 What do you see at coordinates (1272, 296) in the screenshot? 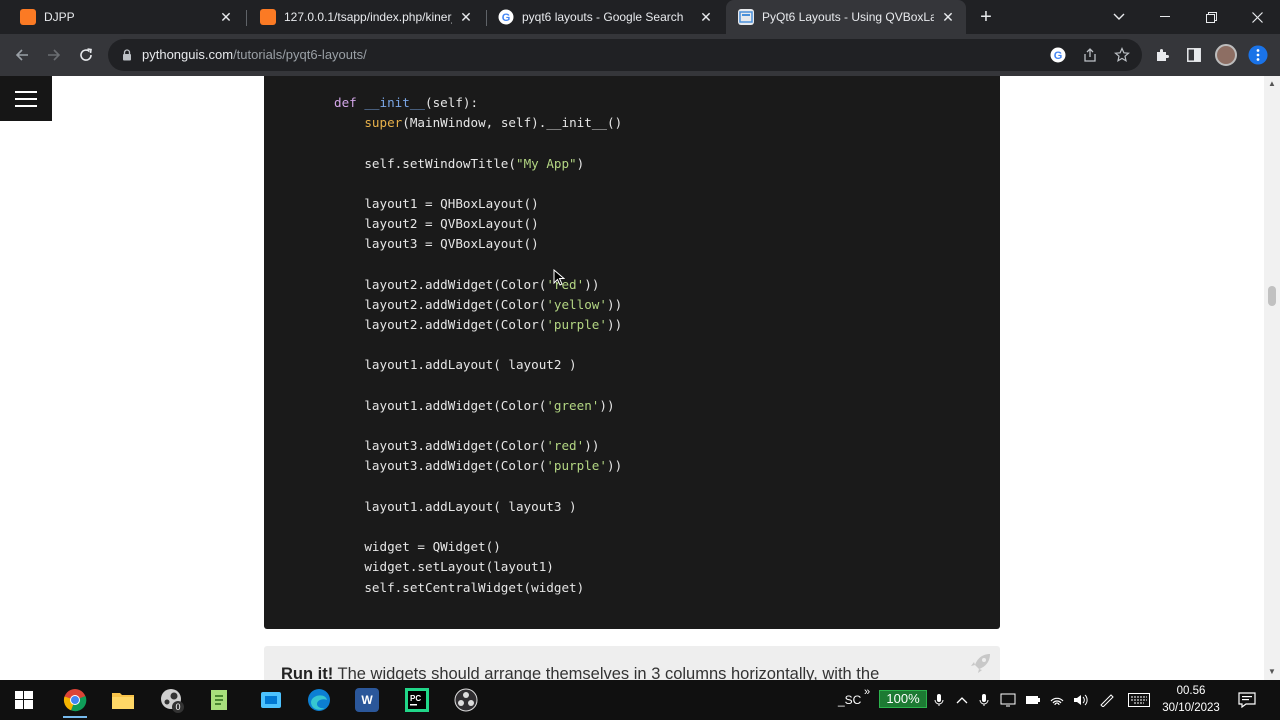
I see `scrollbar-thumb` at bounding box center [1272, 296].